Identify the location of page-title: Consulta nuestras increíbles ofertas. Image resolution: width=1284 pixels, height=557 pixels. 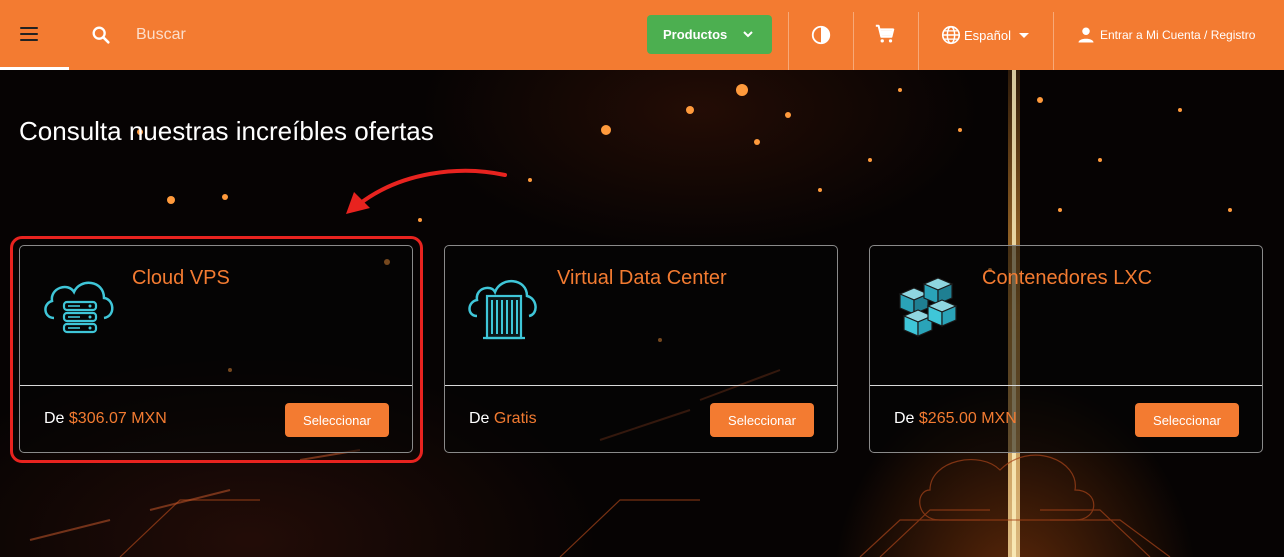
(226, 131).